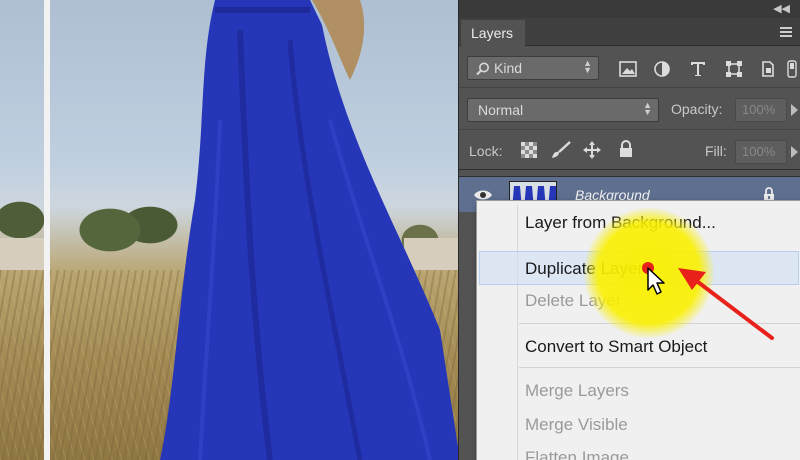 Image resolution: width=800 pixels, height=460 pixels. What do you see at coordinates (563, 110) in the screenshot?
I see `blend-mode-select: Normal ▲ ▼` at bounding box center [563, 110].